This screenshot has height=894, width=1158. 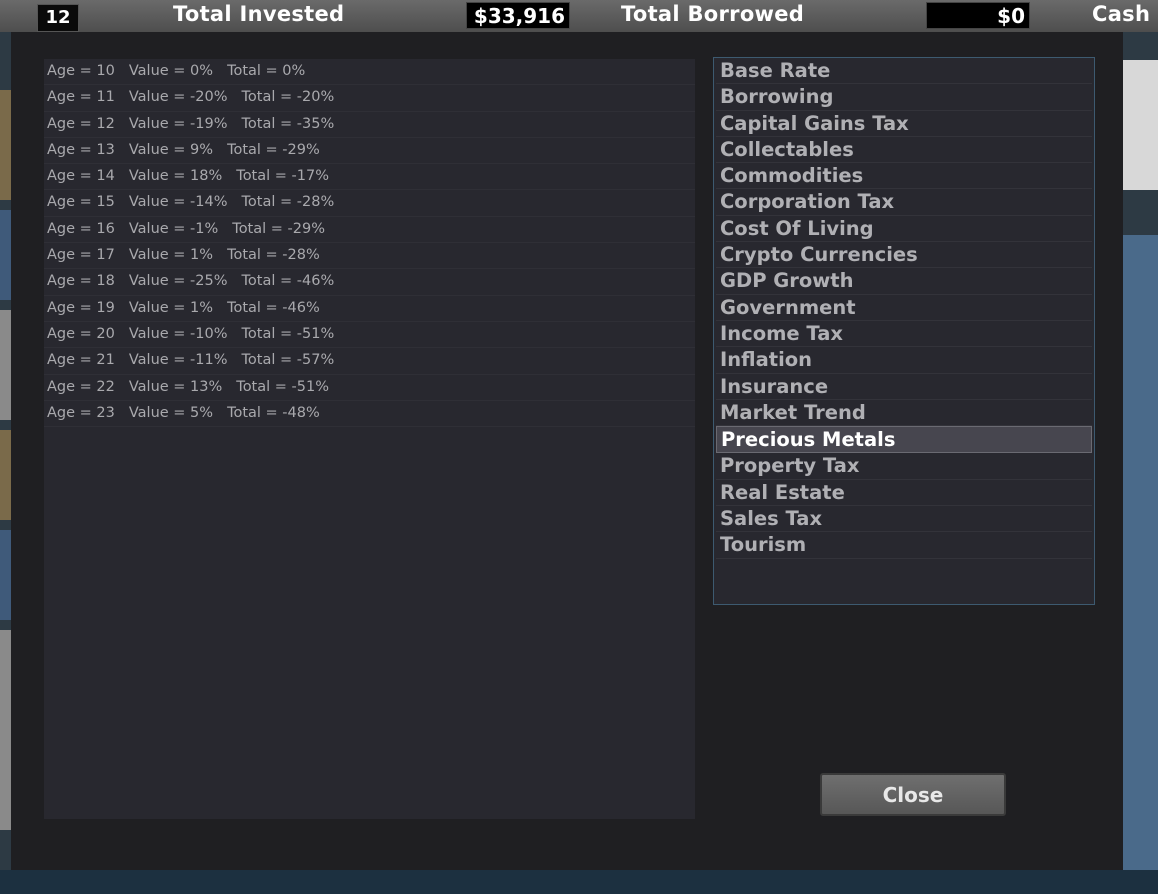 What do you see at coordinates (904, 229) in the screenshot?
I see `category-item: Cost Of Living` at bounding box center [904, 229].